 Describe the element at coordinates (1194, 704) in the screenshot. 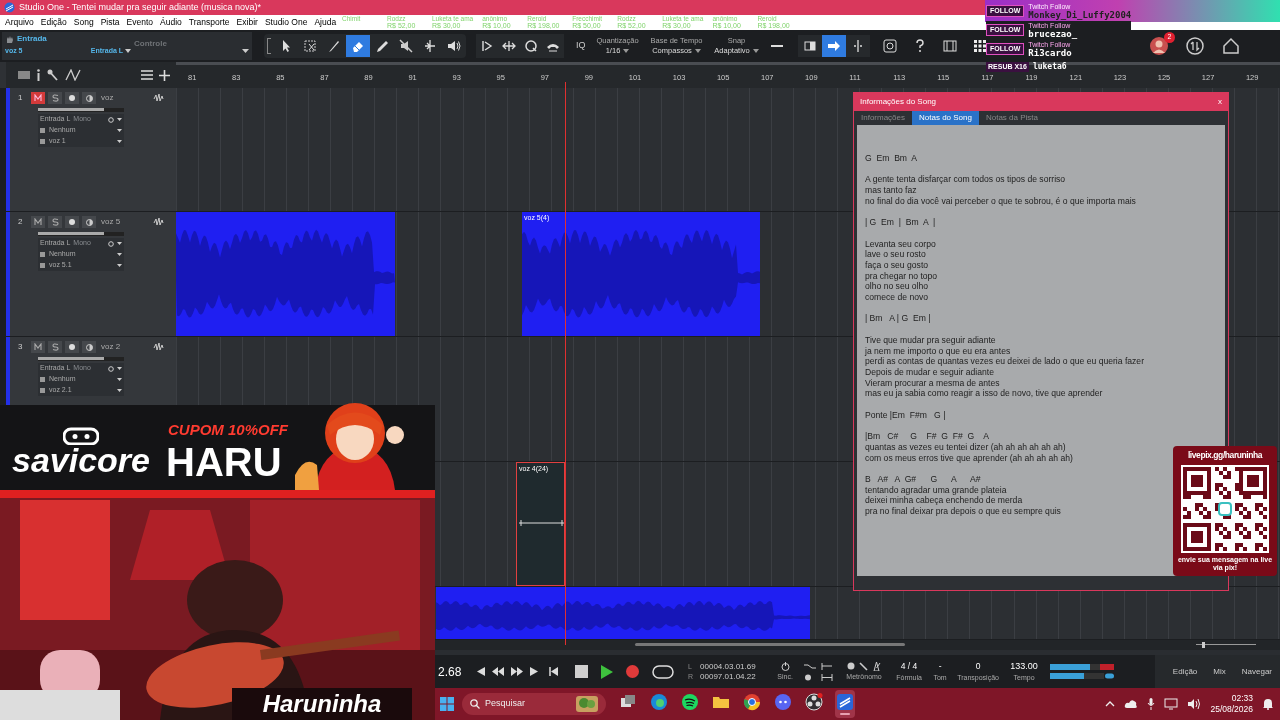

I see `volume-icon` at that location.